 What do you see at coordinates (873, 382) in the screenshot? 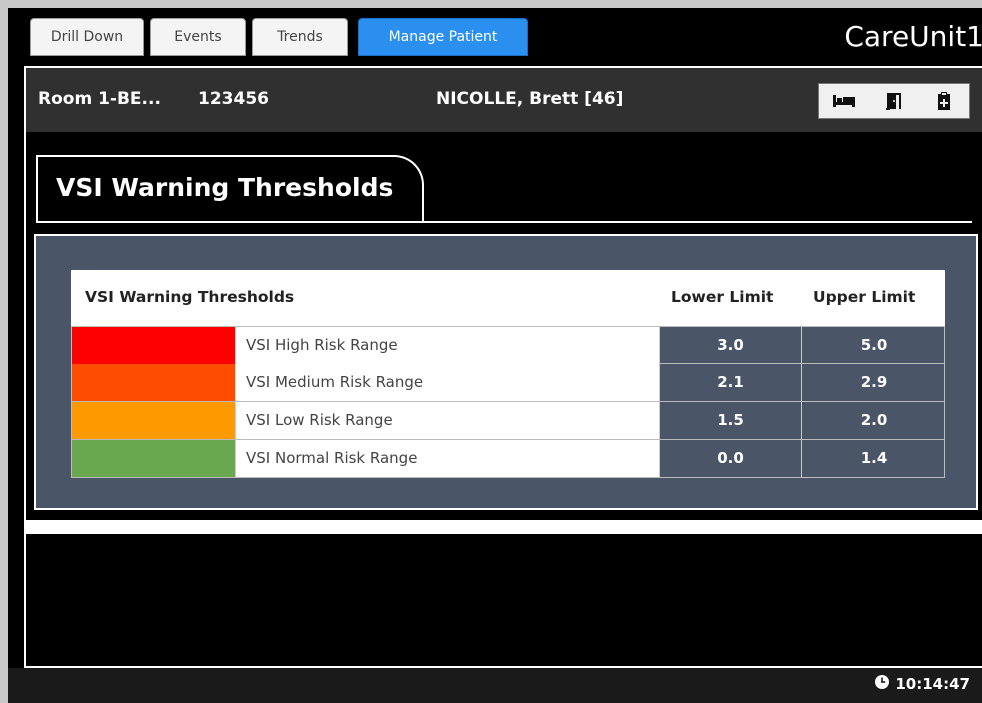
I see `upper-limit-value: 2.9` at bounding box center [873, 382].